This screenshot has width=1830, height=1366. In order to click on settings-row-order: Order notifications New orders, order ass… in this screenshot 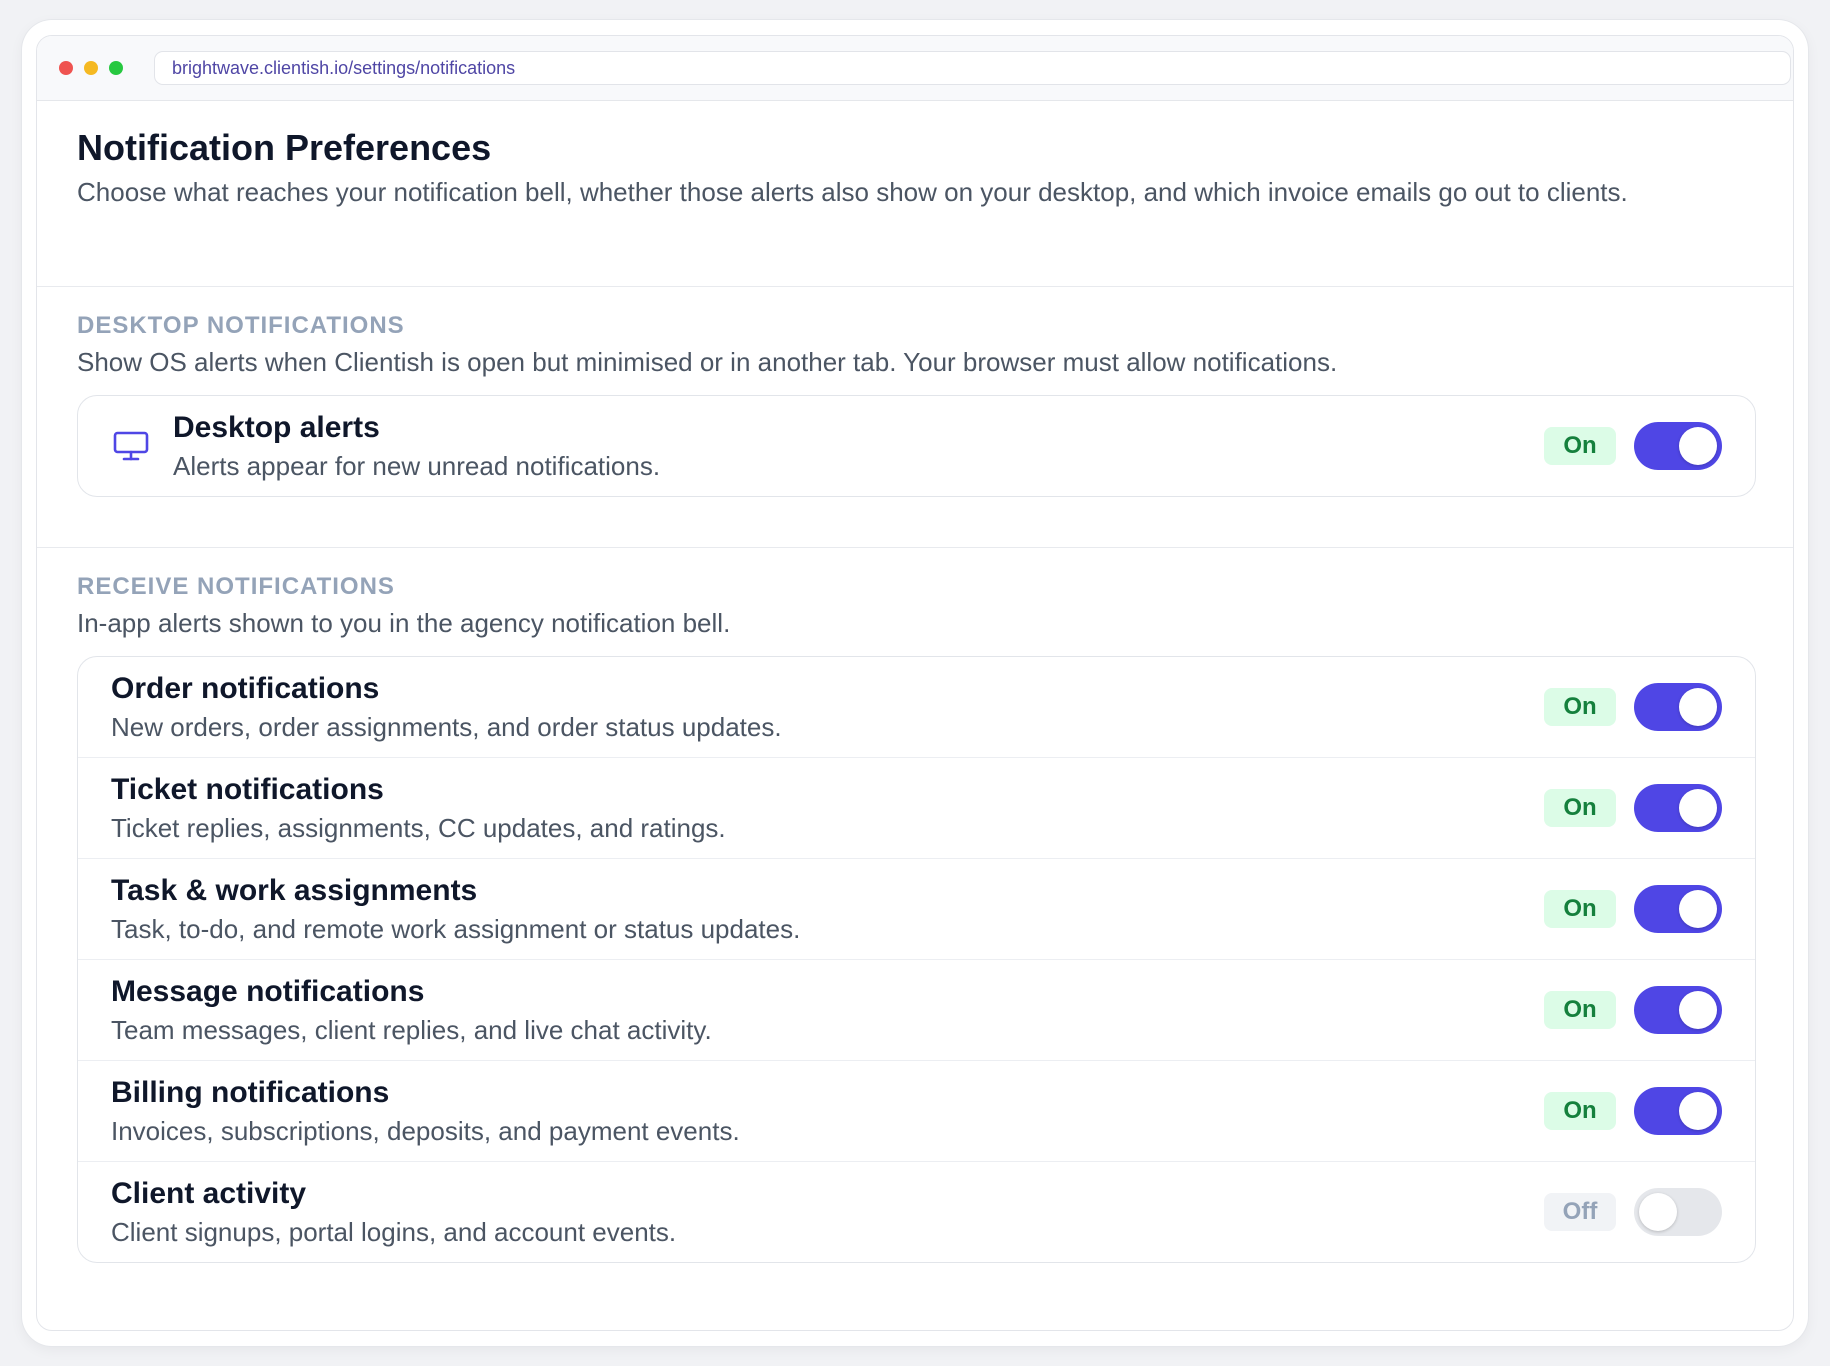, I will do `click(916, 707)`.